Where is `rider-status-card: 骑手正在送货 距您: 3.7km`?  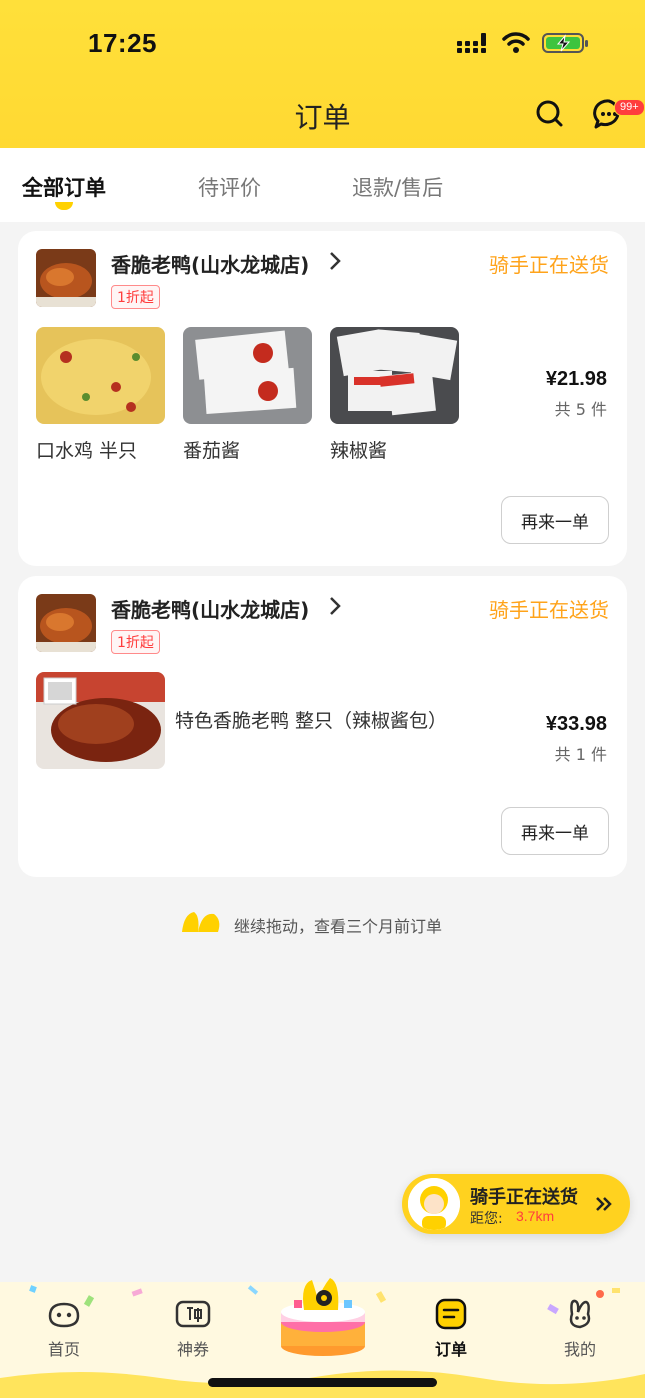
rider-status-card: 骑手正在送货 距您: 3.7km is located at coordinates (516, 1204).